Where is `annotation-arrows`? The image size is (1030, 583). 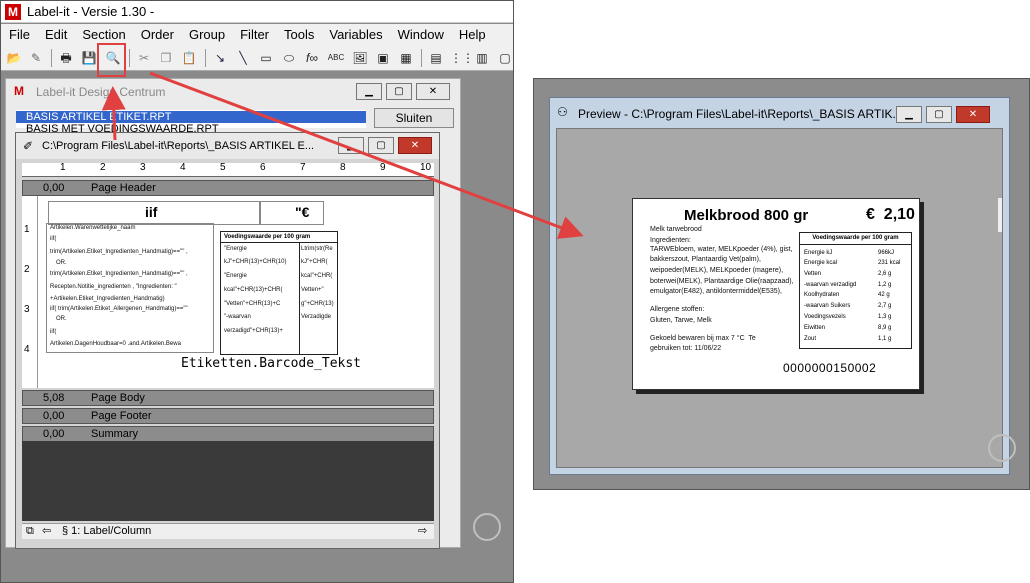 annotation-arrows is located at coordinates (342, 155).